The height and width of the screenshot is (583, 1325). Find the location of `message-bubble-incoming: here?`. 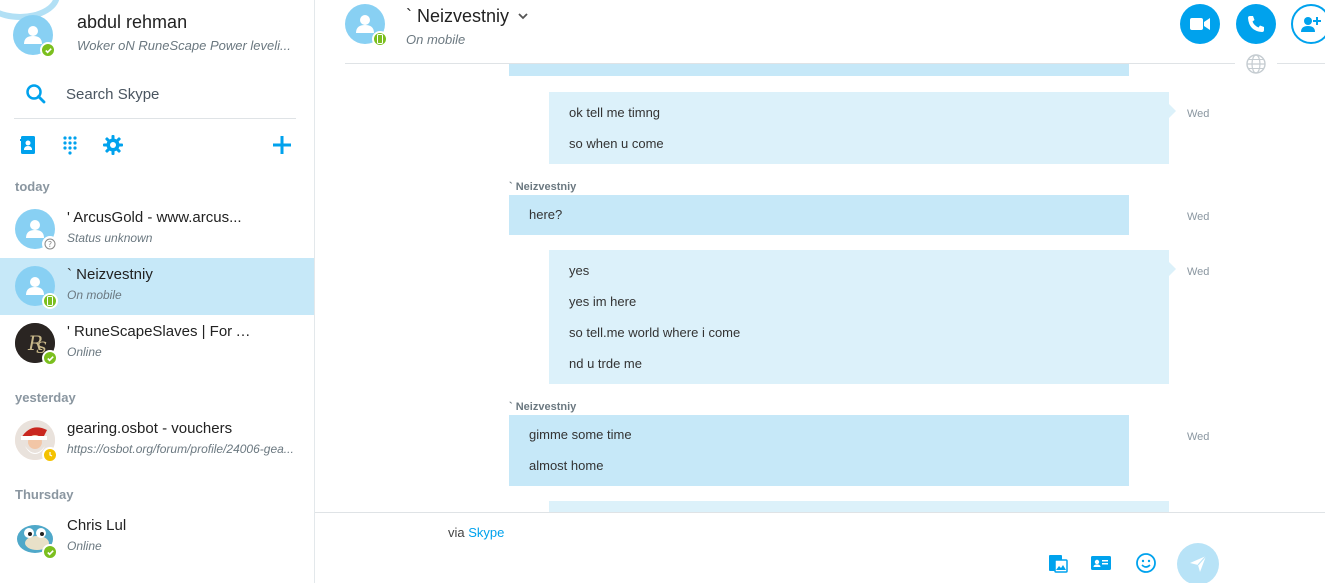

message-bubble-incoming: here? is located at coordinates (819, 215).